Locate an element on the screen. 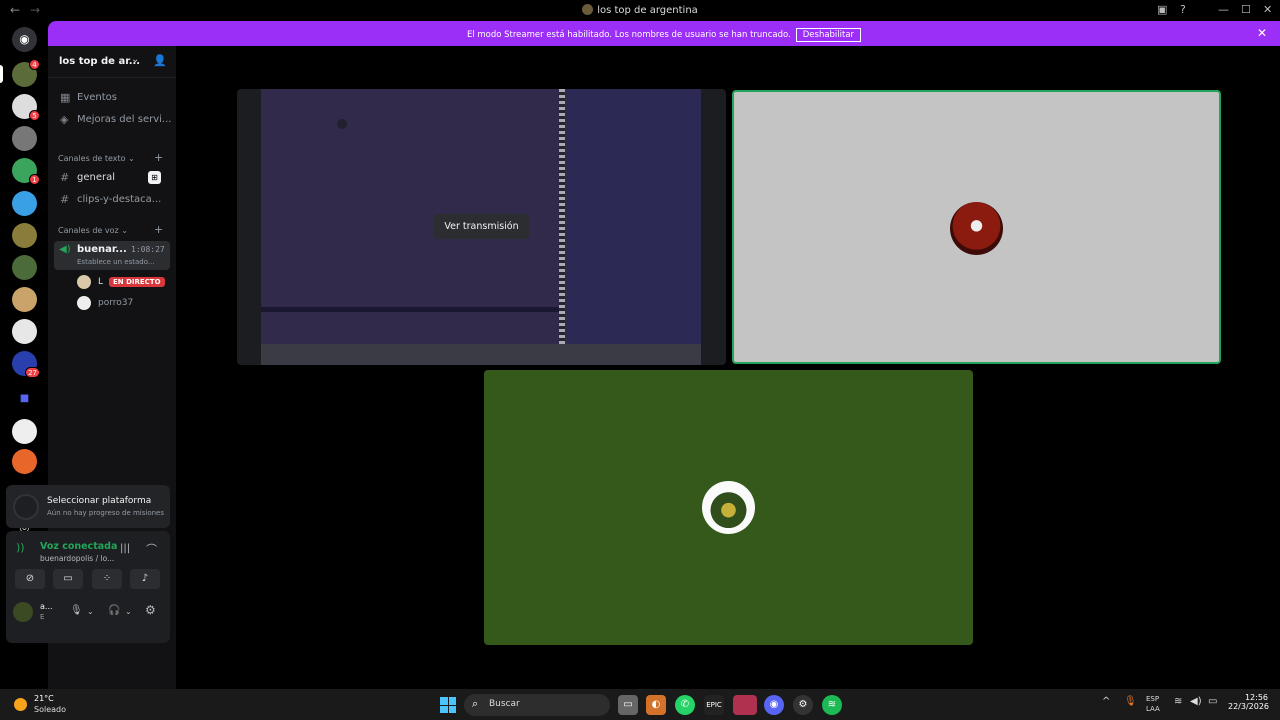 This screenshot has width=1280, height=720. live-badge: EN DIRECTO is located at coordinates (137, 282).